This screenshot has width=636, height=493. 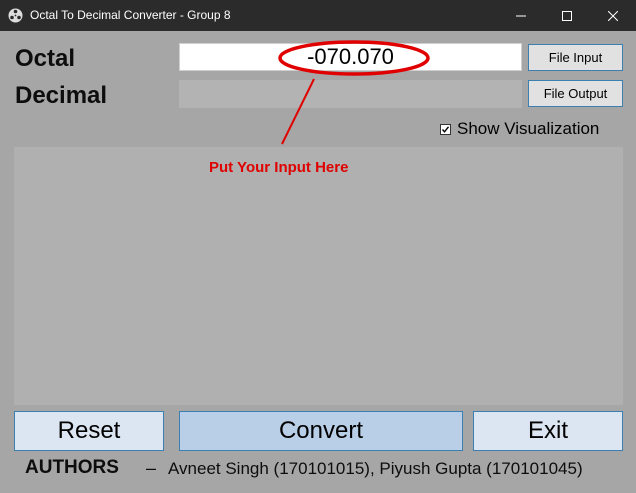 What do you see at coordinates (575, 57) in the screenshot?
I see `file-input-button: File Input` at bounding box center [575, 57].